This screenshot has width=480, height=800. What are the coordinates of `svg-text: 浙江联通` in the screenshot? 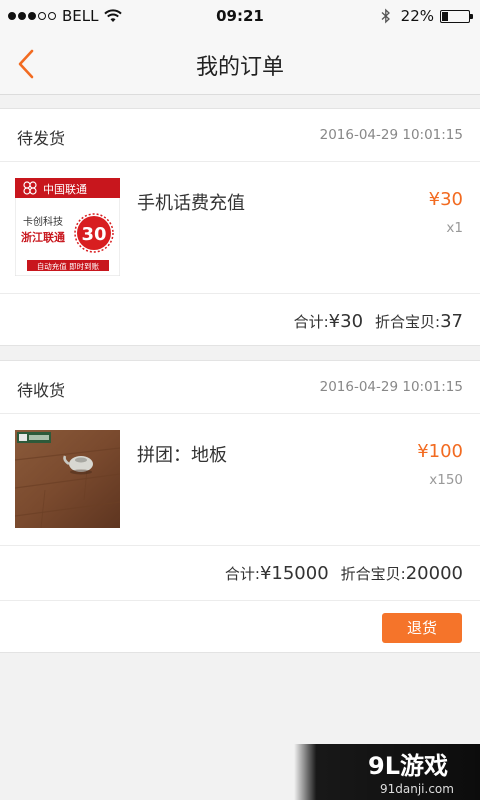 It's located at (43, 237).